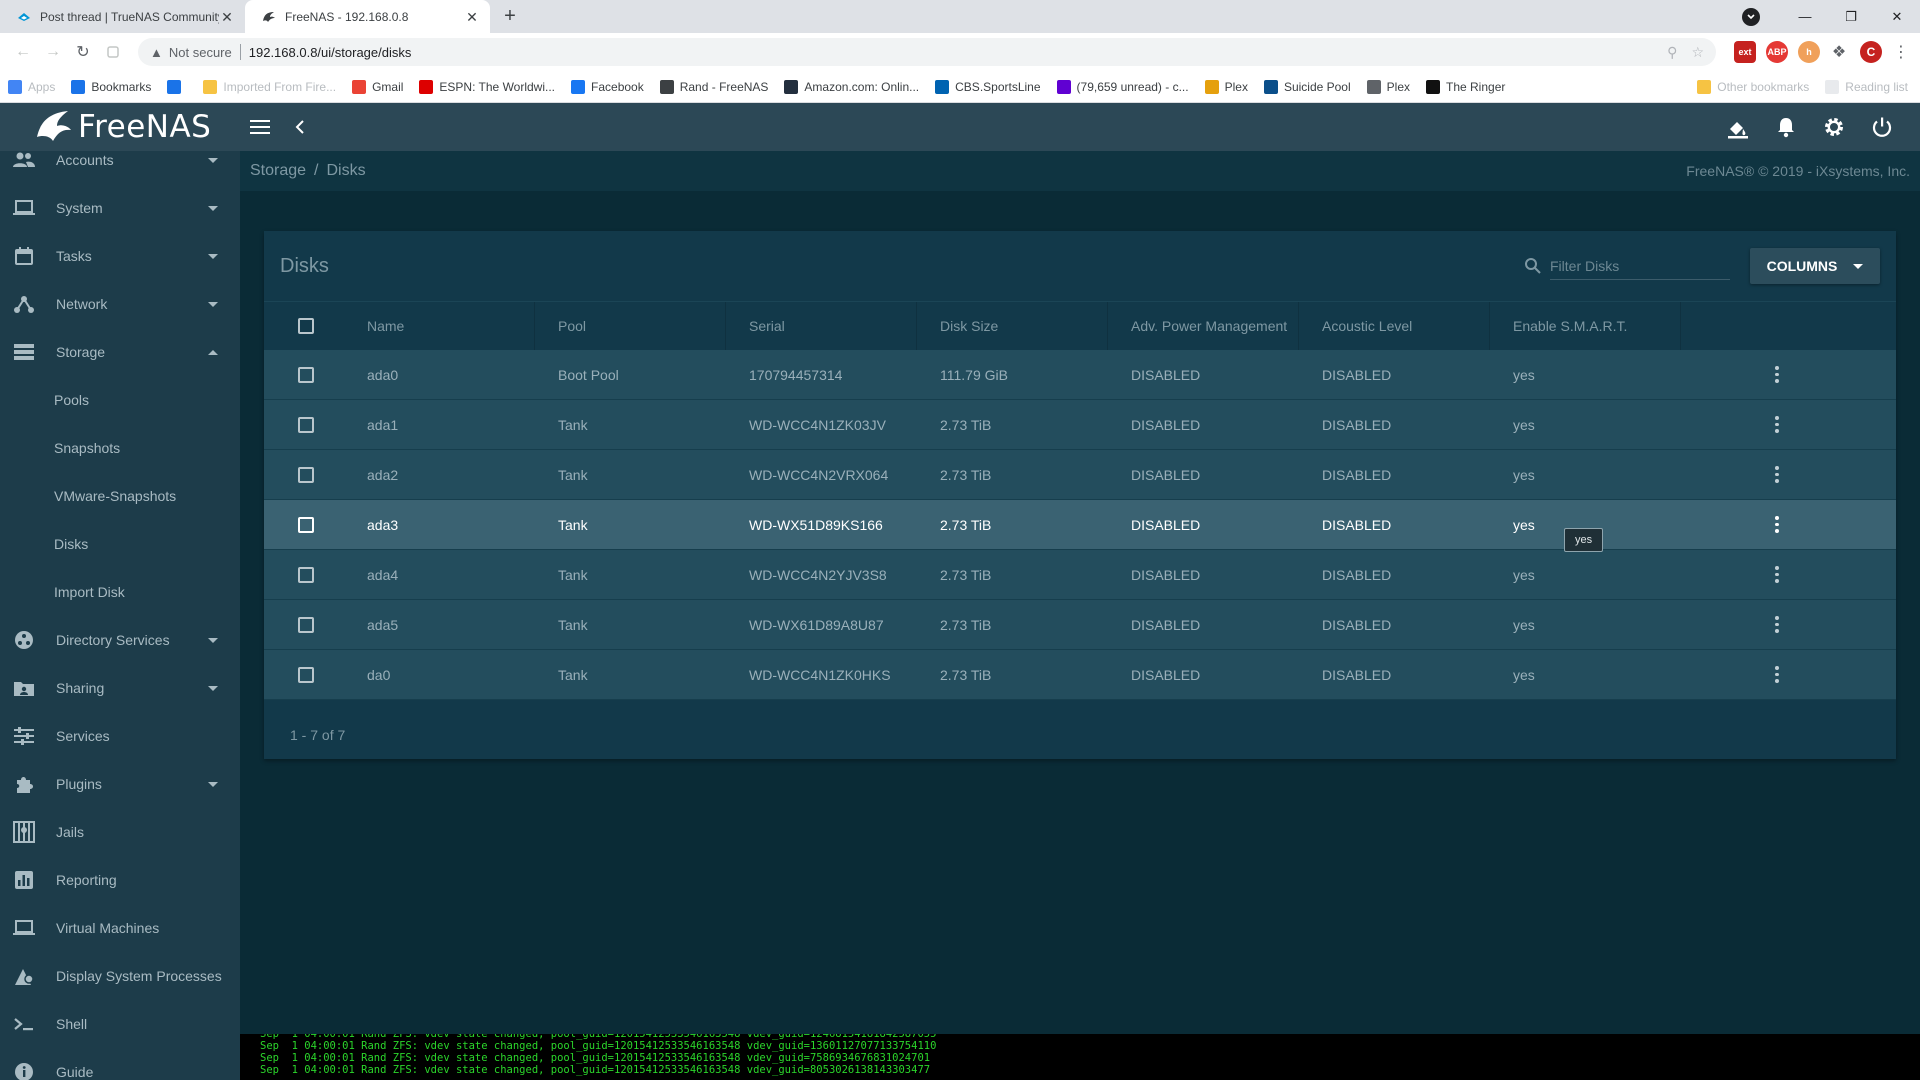 The image size is (1920, 1080). Describe the element at coordinates (120, 256) in the screenshot. I see `sidebar-item-tasks: Tasks` at that location.